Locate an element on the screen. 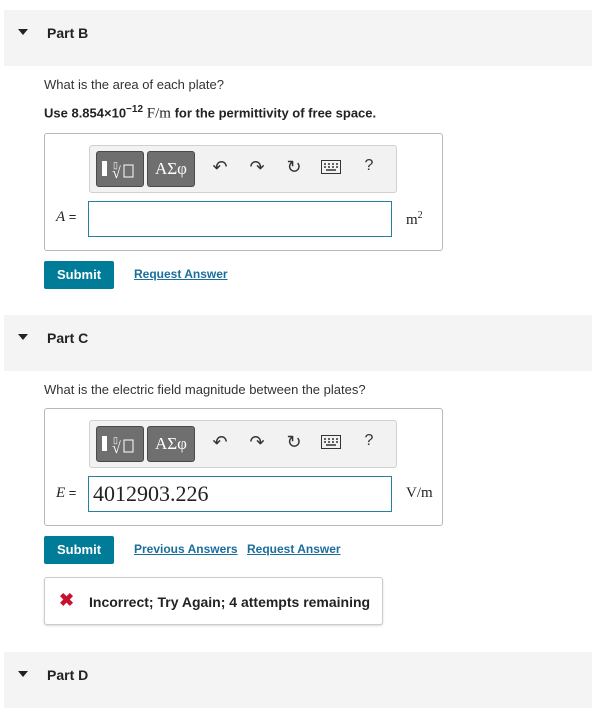 Image resolution: width=592 pixels, height=708 pixels. part-b-title: Part B is located at coordinates (68, 33).